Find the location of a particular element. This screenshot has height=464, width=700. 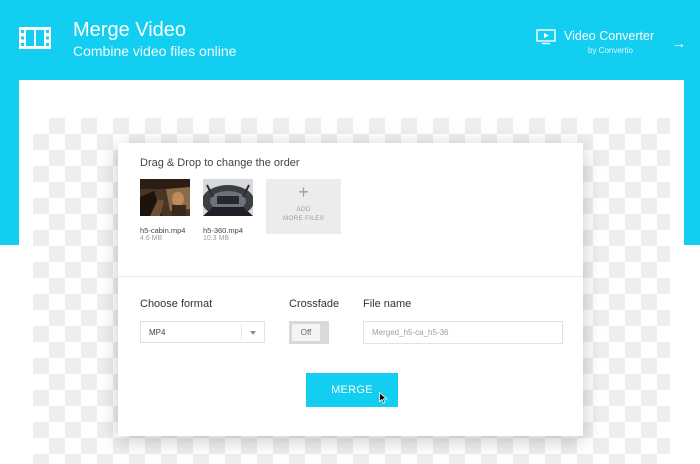

add-more-files-button: + ADD MORE FILES is located at coordinates (303, 206).